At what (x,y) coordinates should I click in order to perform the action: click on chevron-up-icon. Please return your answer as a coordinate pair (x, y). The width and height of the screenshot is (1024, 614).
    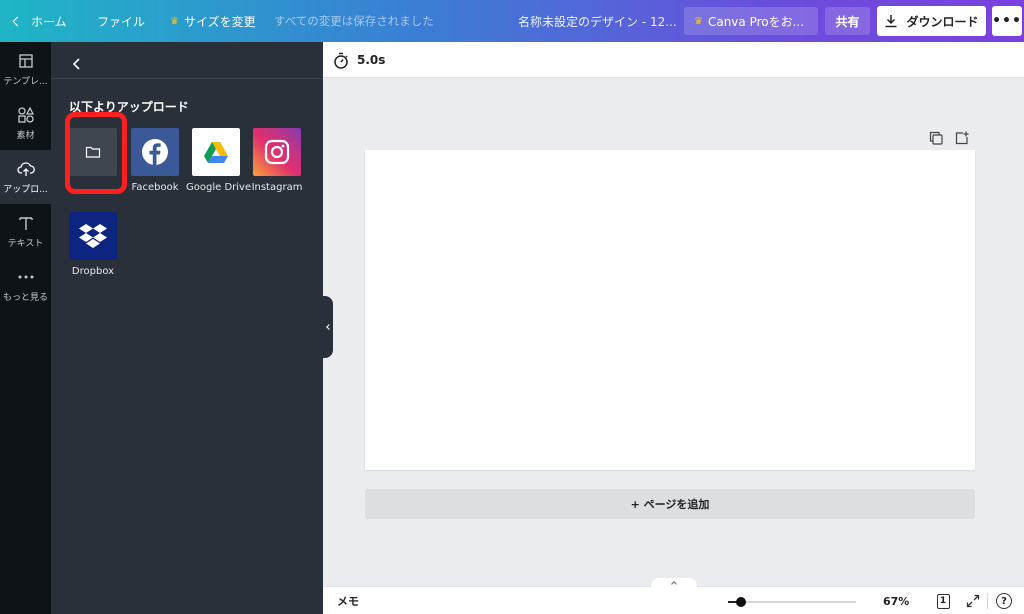
    Looking at the image, I should click on (674, 584).